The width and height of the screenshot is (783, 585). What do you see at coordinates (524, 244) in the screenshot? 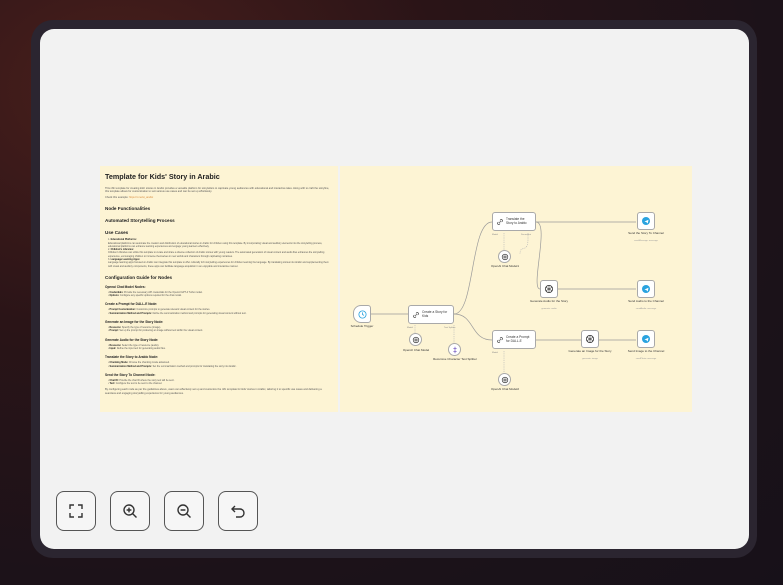
I see `edge-doc` at bounding box center [524, 244].